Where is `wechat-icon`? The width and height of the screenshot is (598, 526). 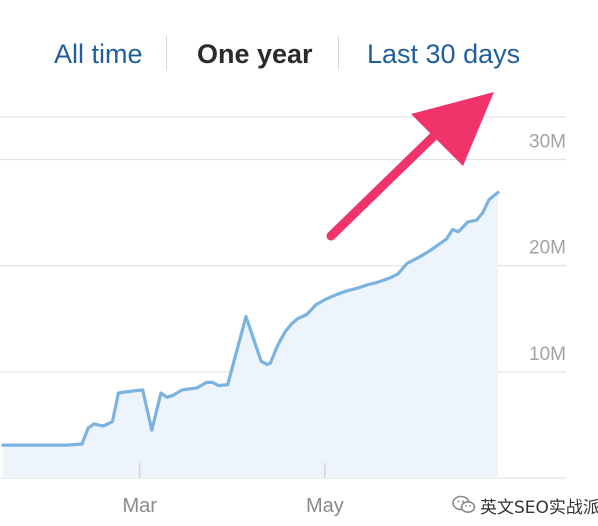 wechat-icon is located at coordinates (464, 505).